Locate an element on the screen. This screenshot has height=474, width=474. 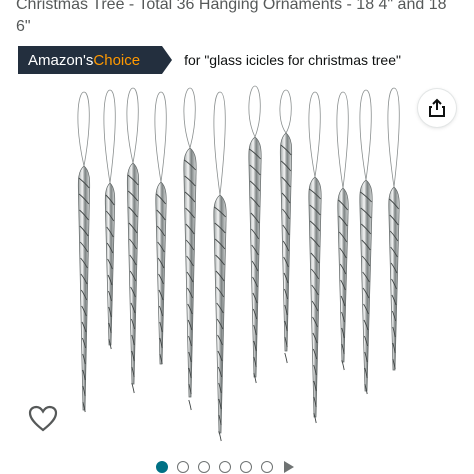
heart-icon is located at coordinates (43, 418).